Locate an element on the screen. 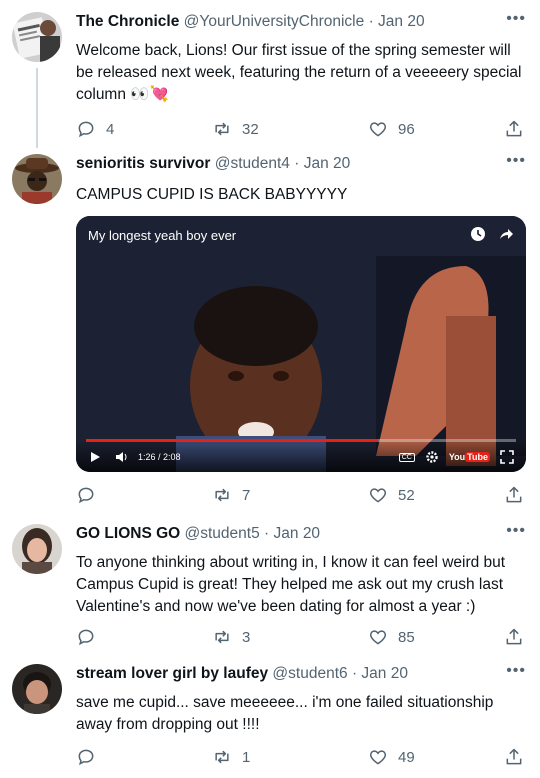 This screenshot has height=778, width=540. cowboy-avatar-icon is located at coordinates (37, 179).